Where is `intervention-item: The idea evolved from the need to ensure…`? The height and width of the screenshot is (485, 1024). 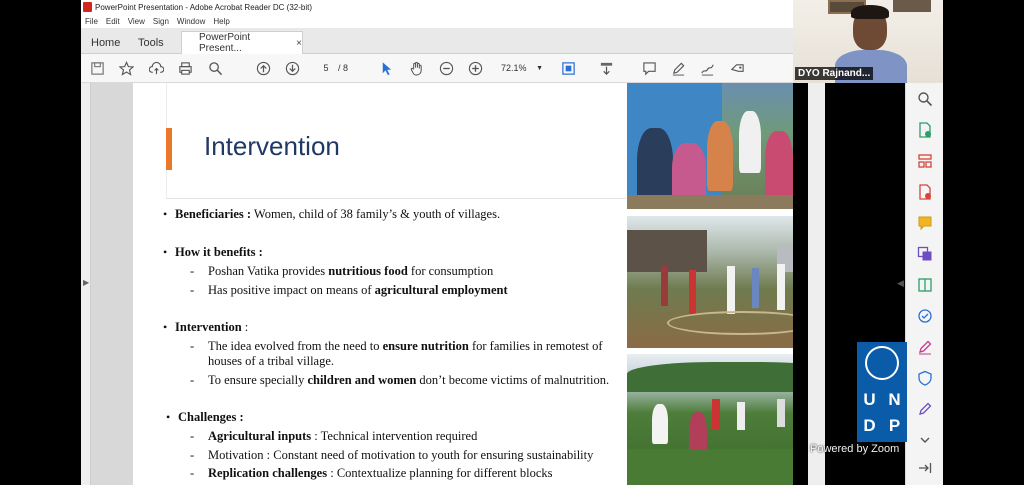 intervention-item: The idea evolved from the need to ensure… is located at coordinates (405, 346).